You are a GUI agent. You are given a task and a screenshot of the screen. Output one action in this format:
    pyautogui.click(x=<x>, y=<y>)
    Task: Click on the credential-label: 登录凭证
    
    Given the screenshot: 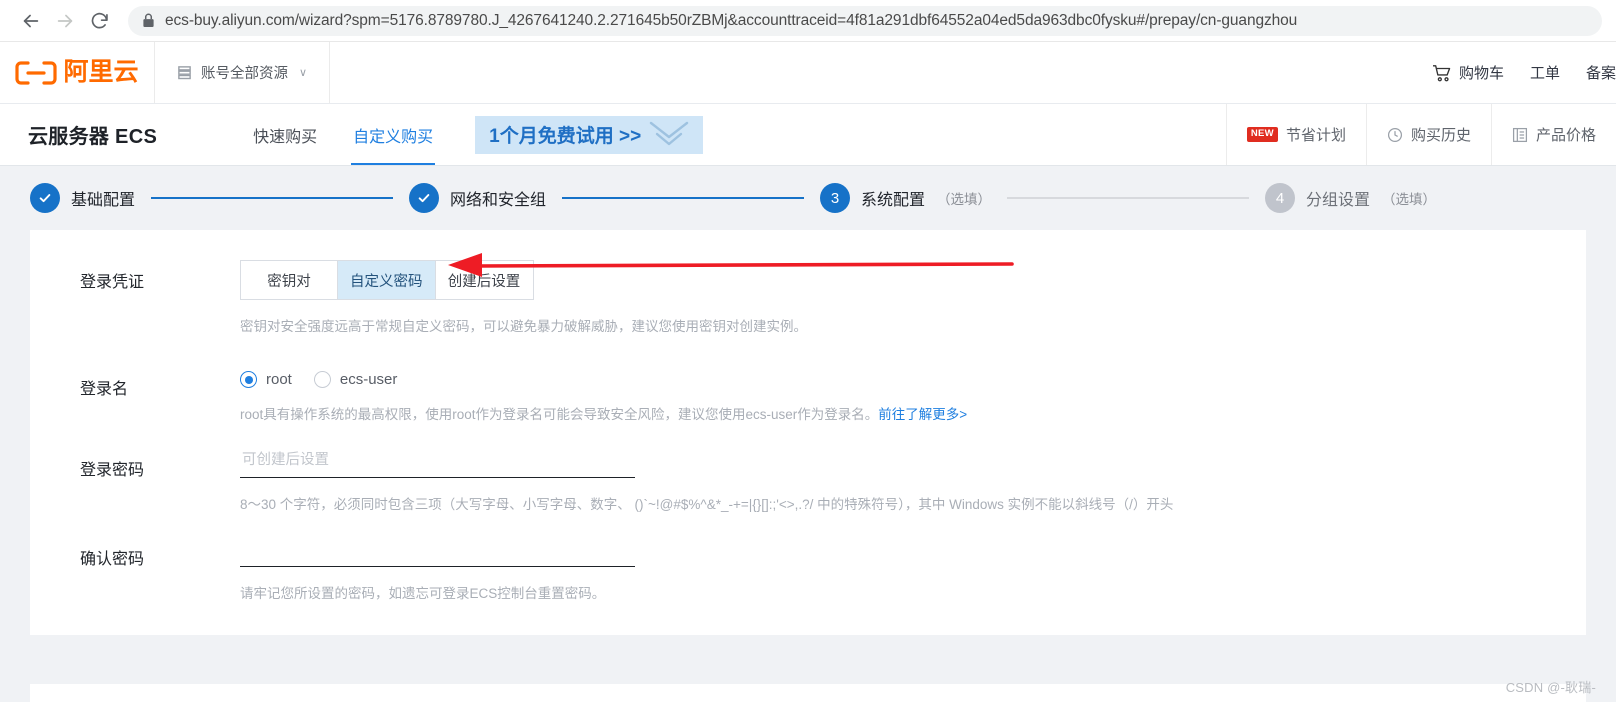 What is the action you would take?
    pyautogui.click(x=112, y=282)
    